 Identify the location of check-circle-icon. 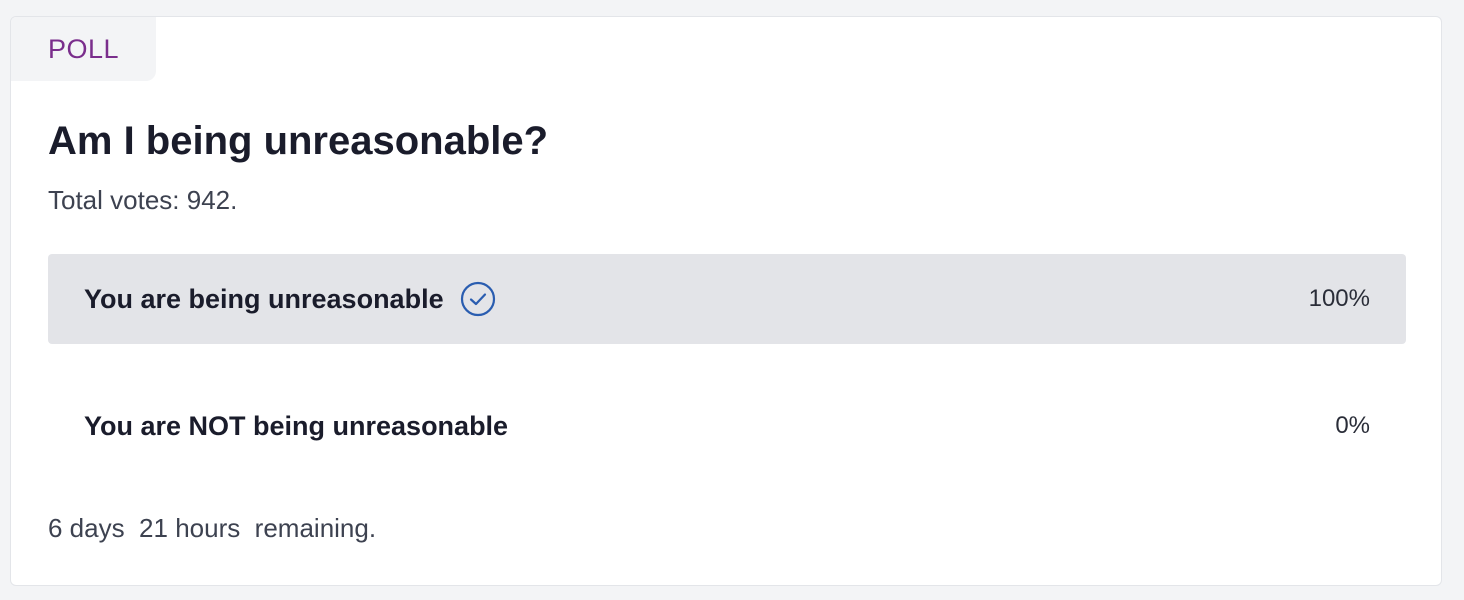
(478, 299).